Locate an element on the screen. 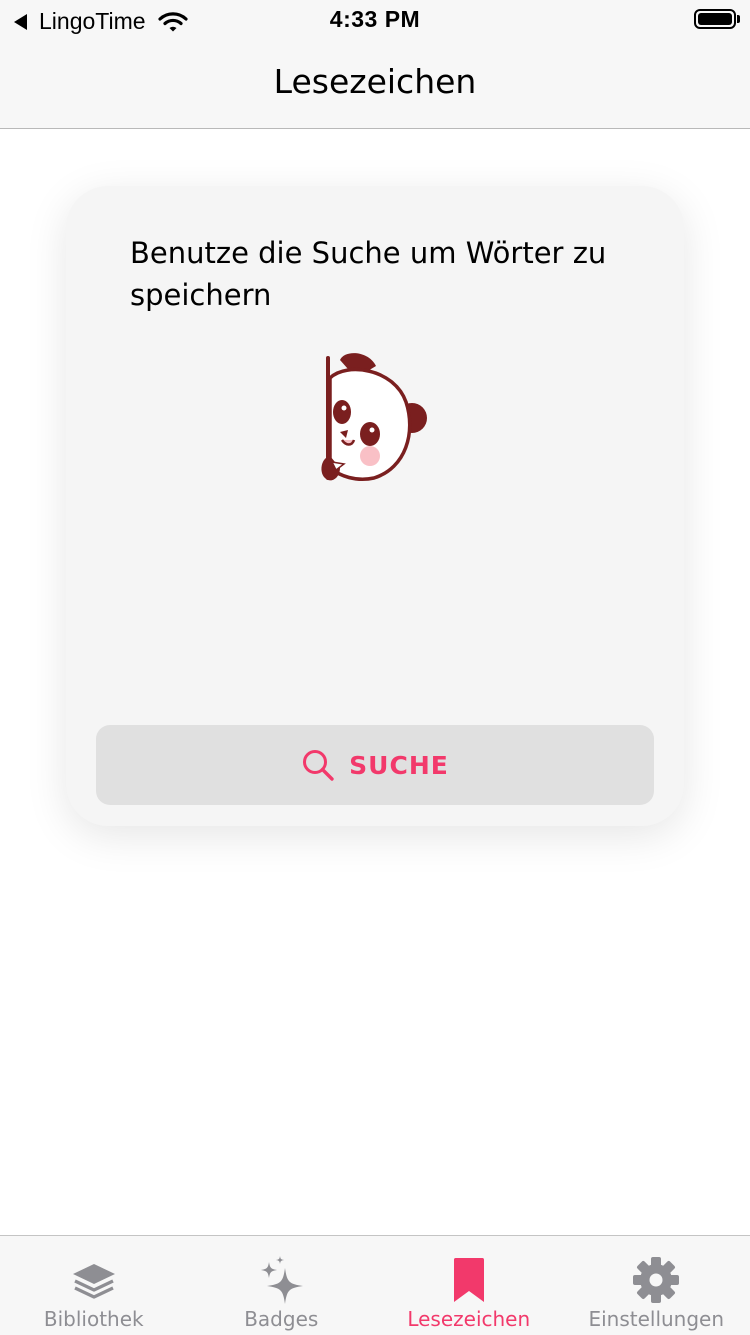 This screenshot has height=1335, width=750. empty-state-message: Benutze die Suche um Wörter zu speichern is located at coordinates (390, 274).